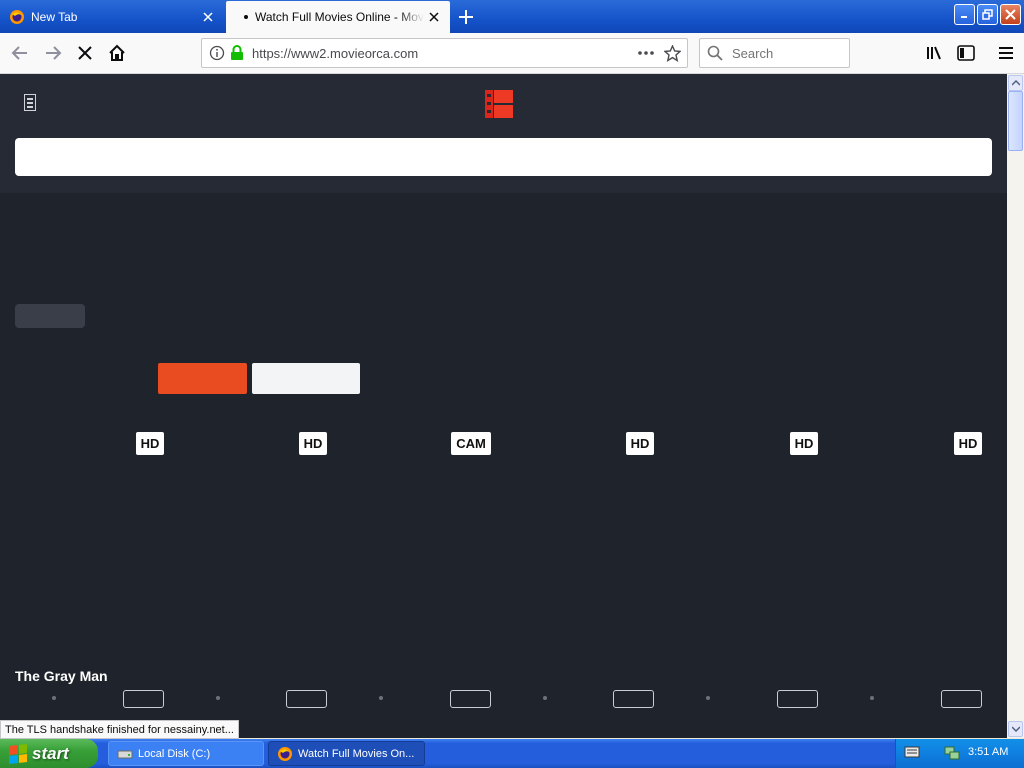 The image size is (1024, 768). Describe the element at coordinates (112, 16) in the screenshot. I see `tab-new-tab: New Tab` at that location.